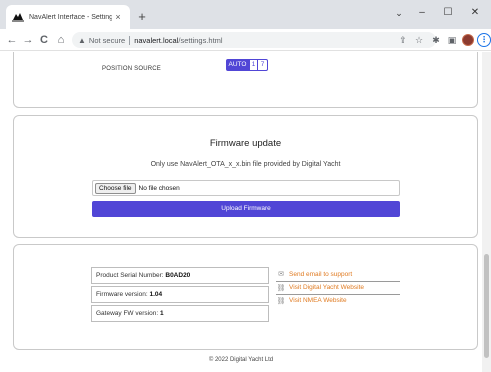 Image resolution: width=491 pixels, height=372 pixels. Describe the element at coordinates (245, 143) in the screenshot. I see `firmware-title: Firmware update` at that location.